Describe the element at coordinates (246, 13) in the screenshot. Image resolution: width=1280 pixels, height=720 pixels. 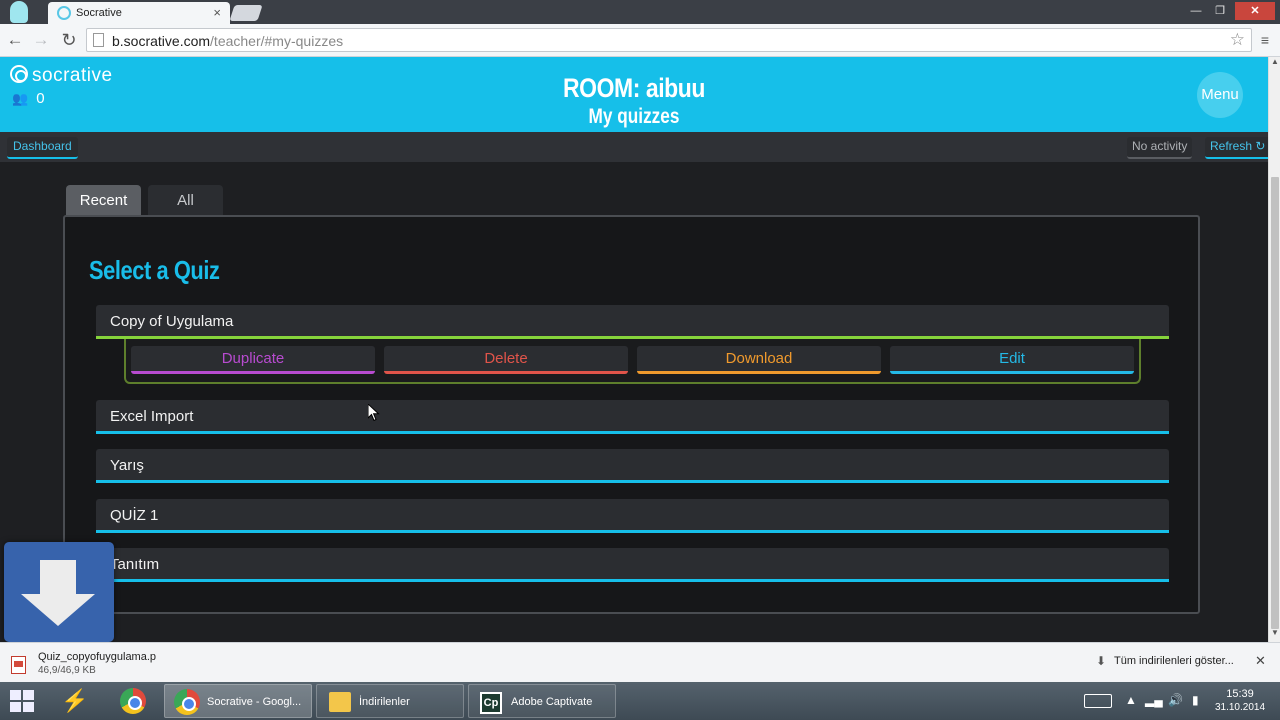
I see `new-tab-button` at that location.